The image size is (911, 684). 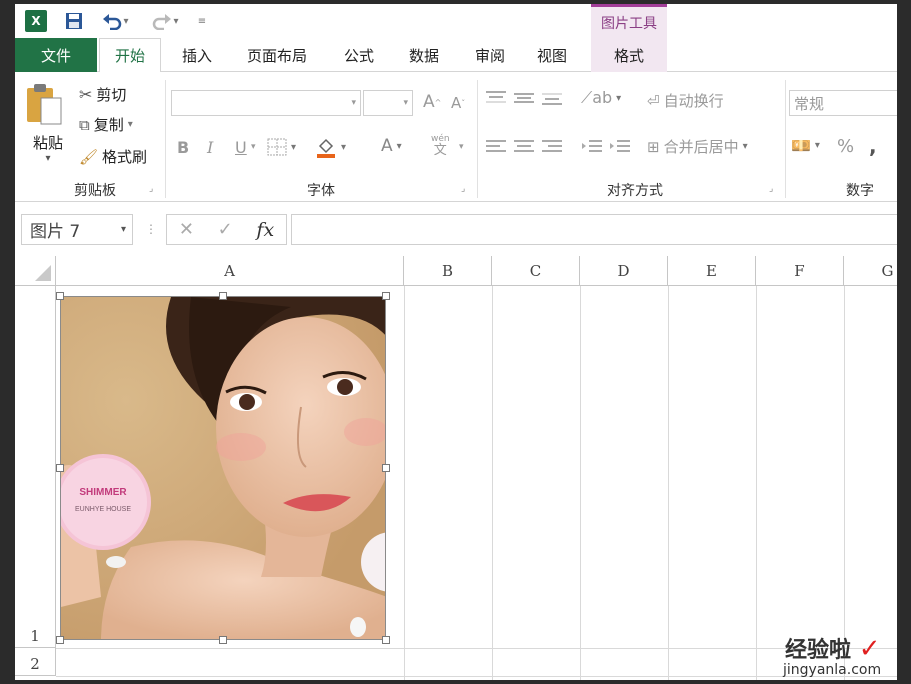 I want to click on phonetic-button: wén 文, so click(x=440, y=145).